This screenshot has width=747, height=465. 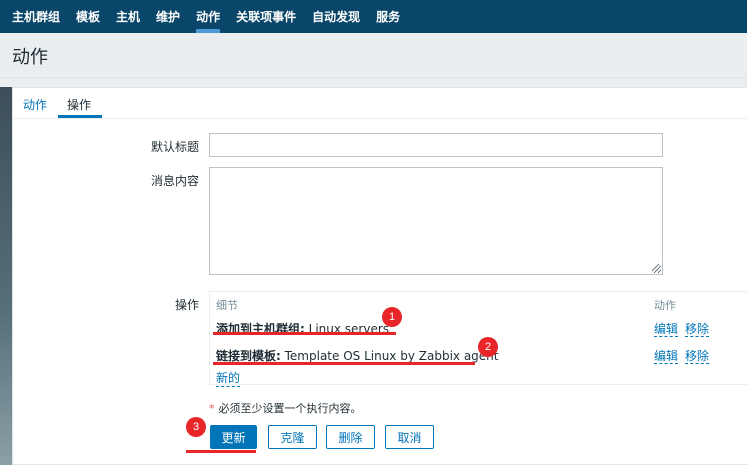 I want to click on nav-item-templates: 模板, so click(x=88, y=16).